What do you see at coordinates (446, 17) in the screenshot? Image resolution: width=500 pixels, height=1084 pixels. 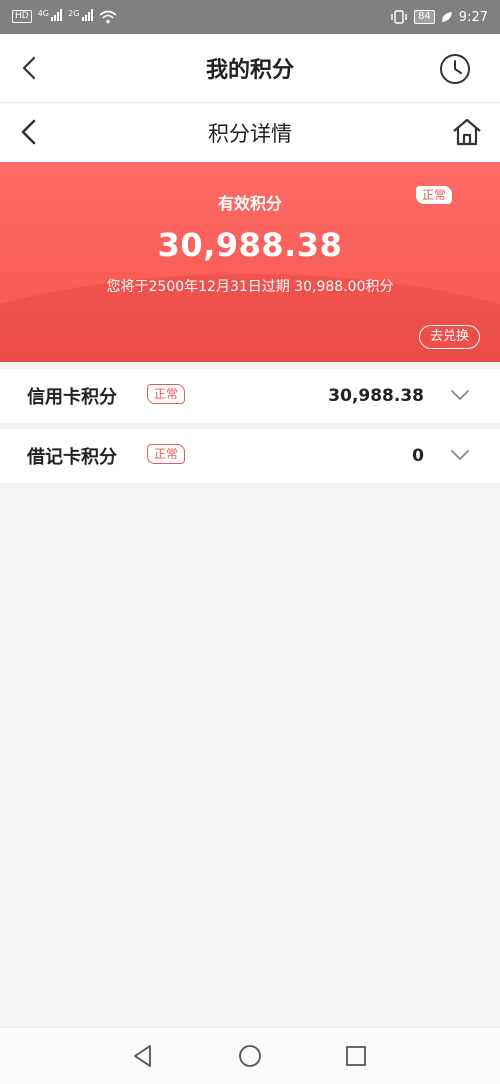 I see `leaf-icon` at bounding box center [446, 17].